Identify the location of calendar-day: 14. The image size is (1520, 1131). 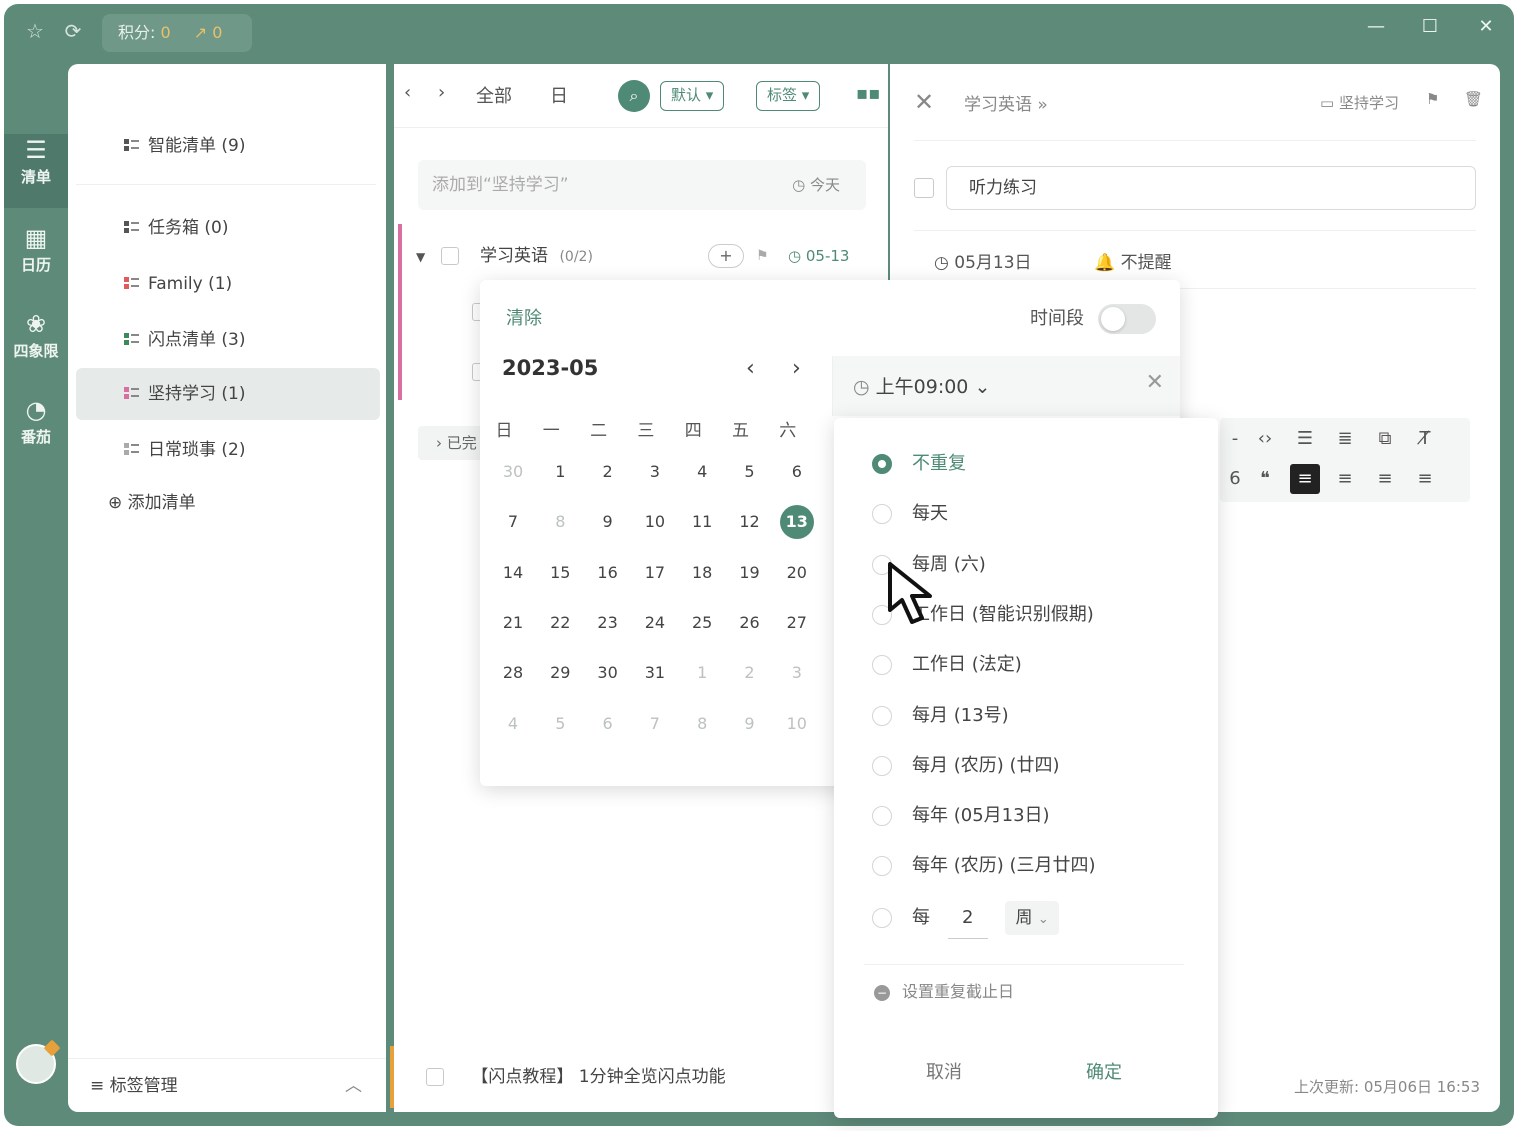
(513, 573).